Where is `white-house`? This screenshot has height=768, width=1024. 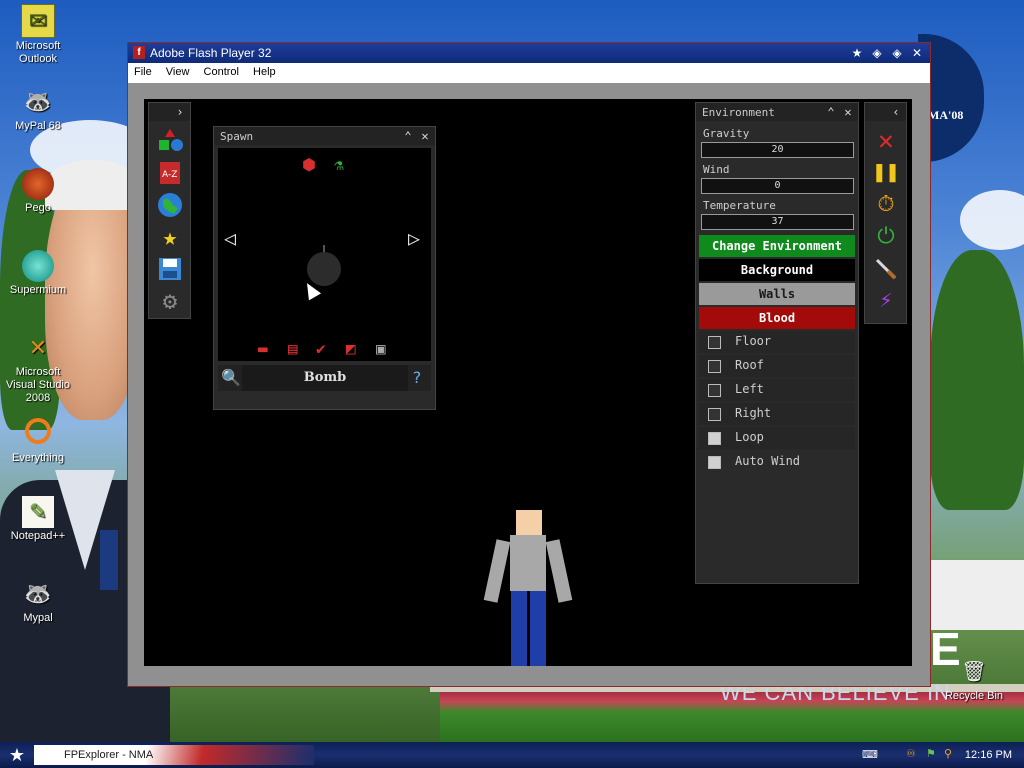 white-house is located at coordinates (976, 595).